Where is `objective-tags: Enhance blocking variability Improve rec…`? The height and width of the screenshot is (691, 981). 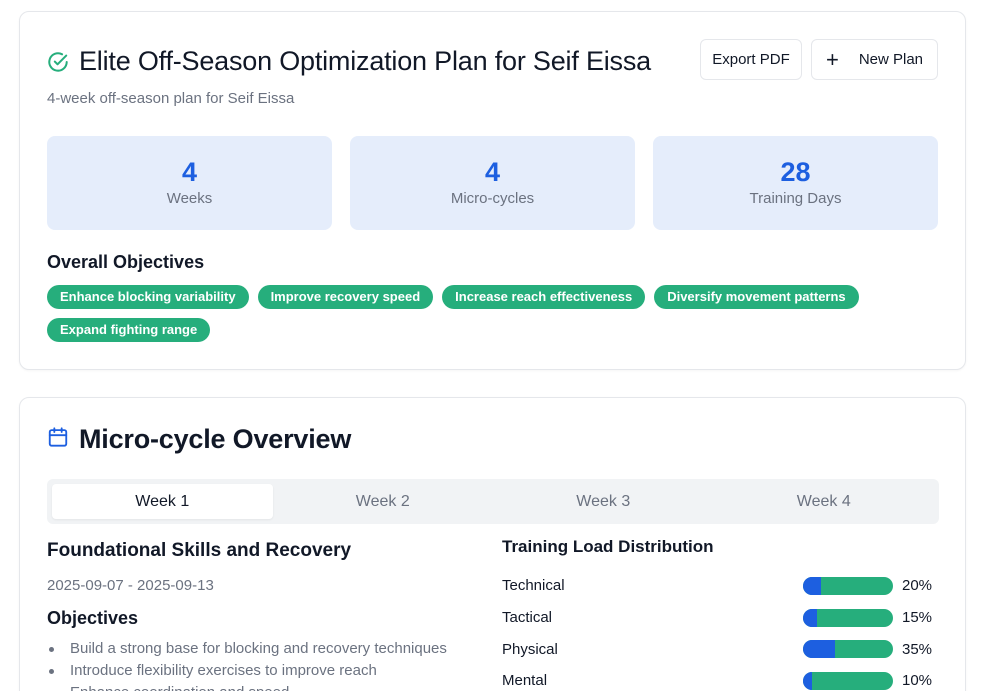
objective-tags: Enhance blocking variability Improve rec… is located at coordinates (487, 313).